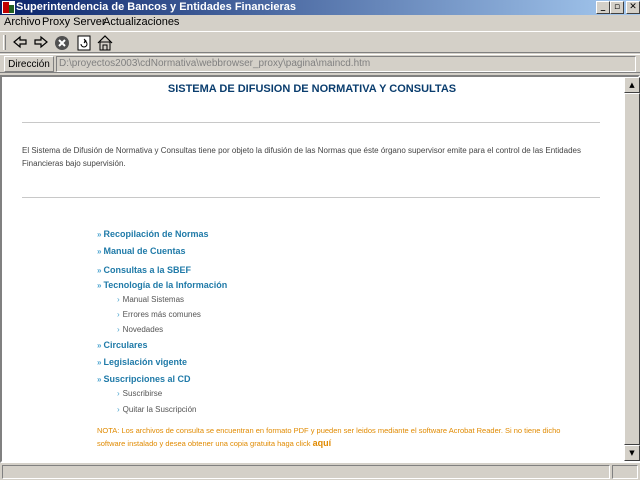  What do you see at coordinates (145, 362) in the screenshot?
I see `link-label: Legislación vigente` at bounding box center [145, 362].